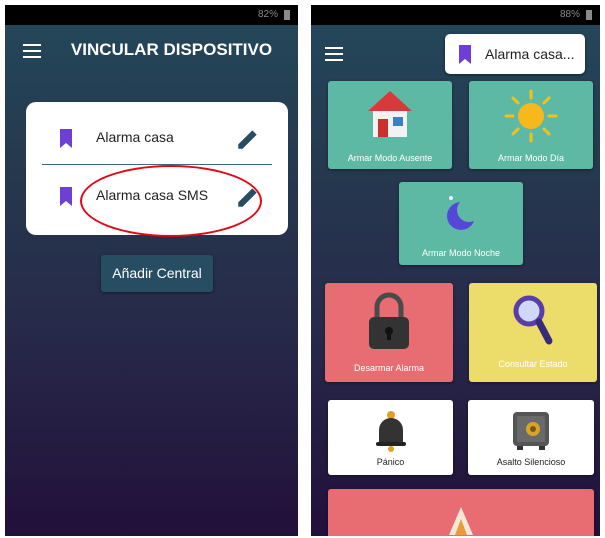 The width and height of the screenshot is (605, 538). I want to click on panic-tile: Pánico, so click(390, 437).